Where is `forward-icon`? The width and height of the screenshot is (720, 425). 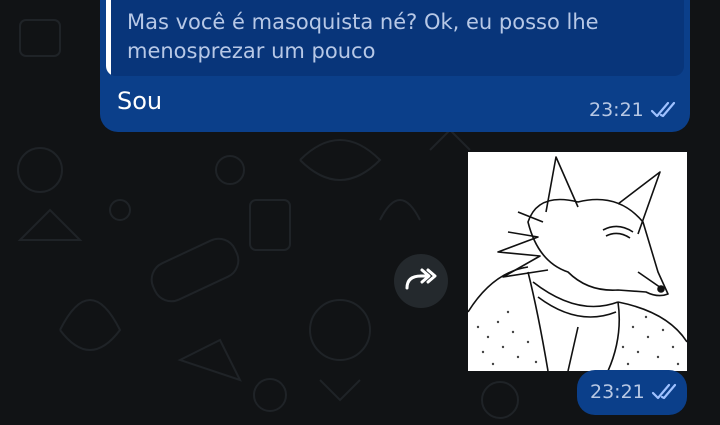
forward-icon is located at coordinates (421, 281).